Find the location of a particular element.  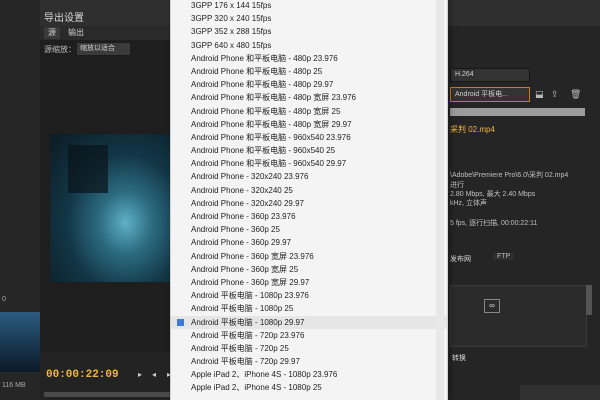

import-preset-icon: ⇪ is located at coordinates (556, 94).